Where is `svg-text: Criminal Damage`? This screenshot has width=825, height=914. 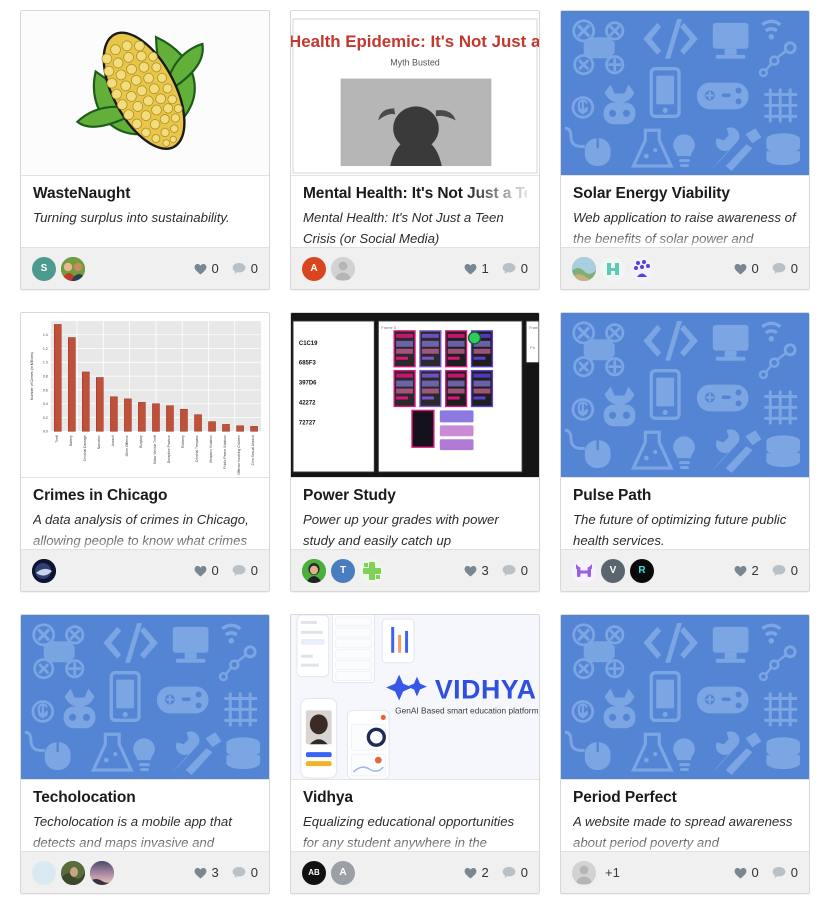 svg-text: Criminal Damage is located at coordinates (85, 448).